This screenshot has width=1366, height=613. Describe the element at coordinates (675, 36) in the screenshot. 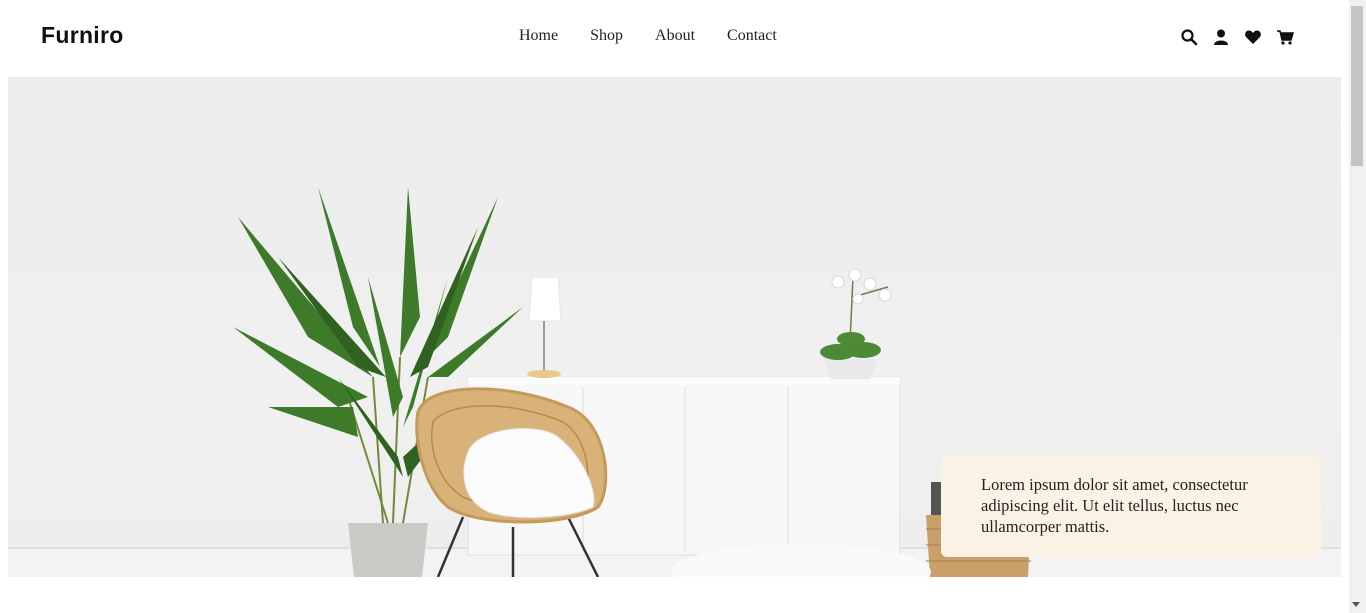

I see `nav-about: About` at that location.